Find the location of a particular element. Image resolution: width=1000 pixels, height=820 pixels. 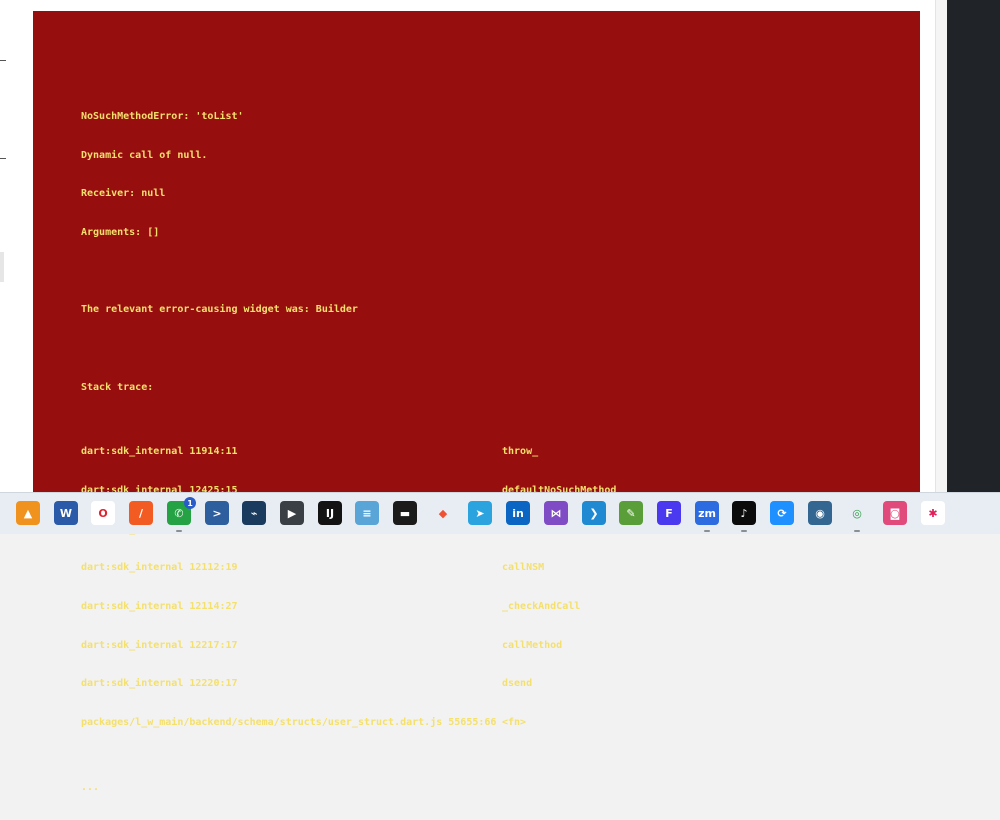

word-icon: W is located at coordinates (66, 513).